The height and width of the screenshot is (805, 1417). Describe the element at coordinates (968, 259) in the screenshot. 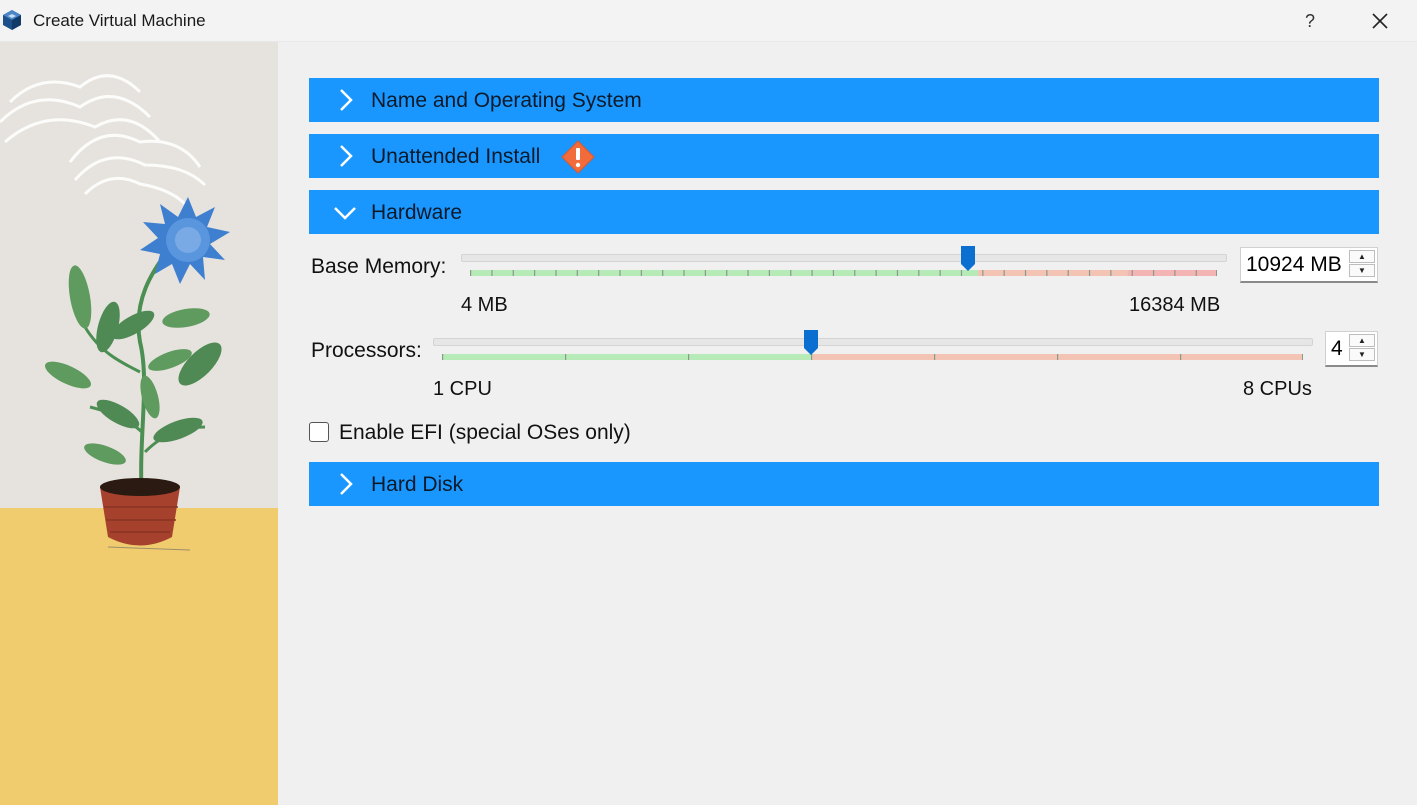

I see `base-memory-slider-thumb` at that location.